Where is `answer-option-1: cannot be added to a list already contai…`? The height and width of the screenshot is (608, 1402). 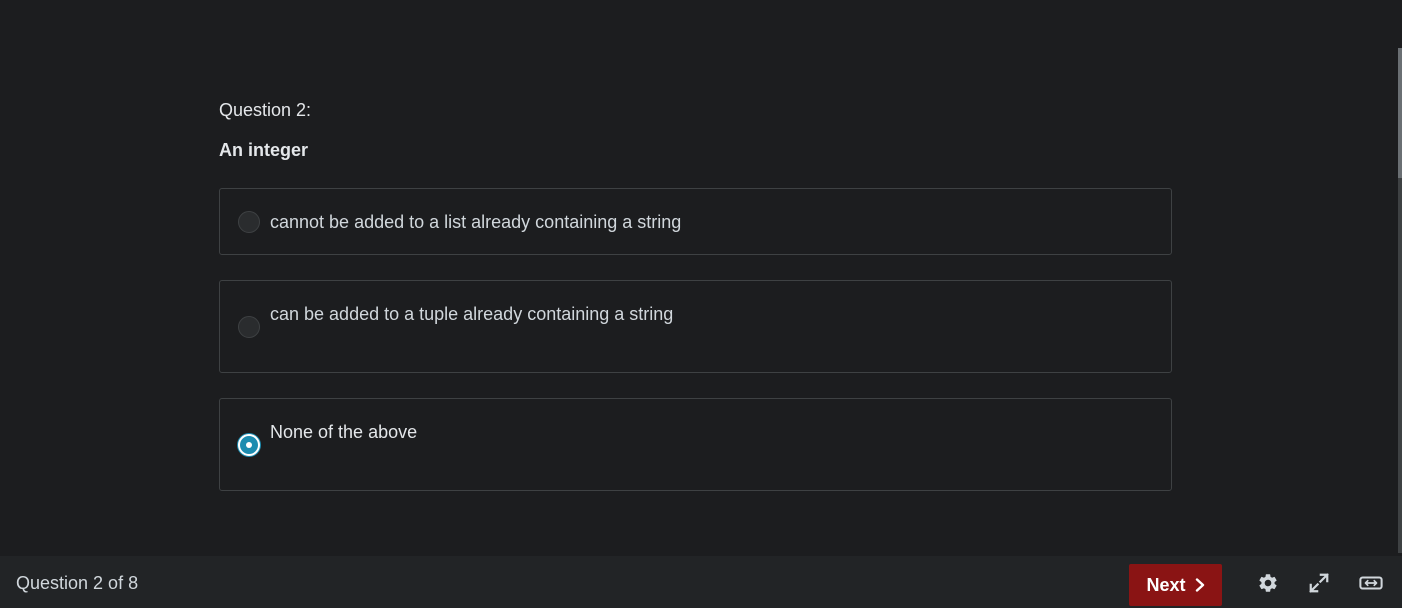 answer-option-1: cannot be added to a list already contai… is located at coordinates (695, 221).